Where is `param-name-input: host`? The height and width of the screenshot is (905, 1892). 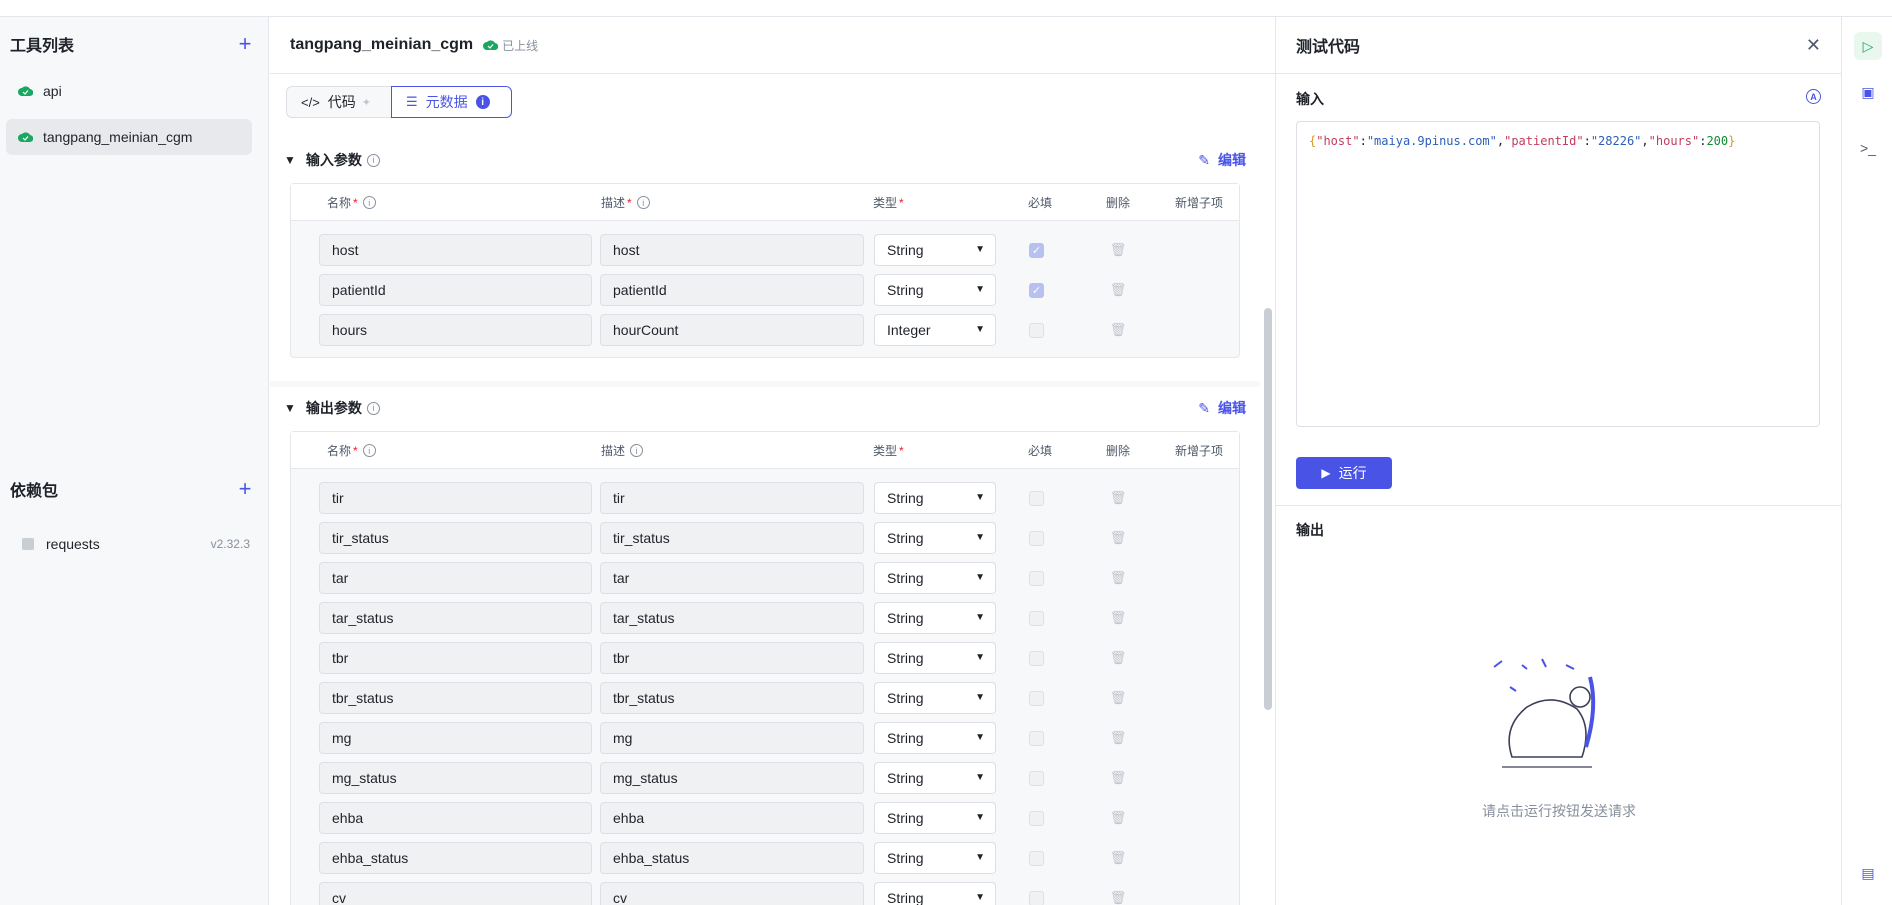
param-name-input: host is located at coordinates (455, 250).